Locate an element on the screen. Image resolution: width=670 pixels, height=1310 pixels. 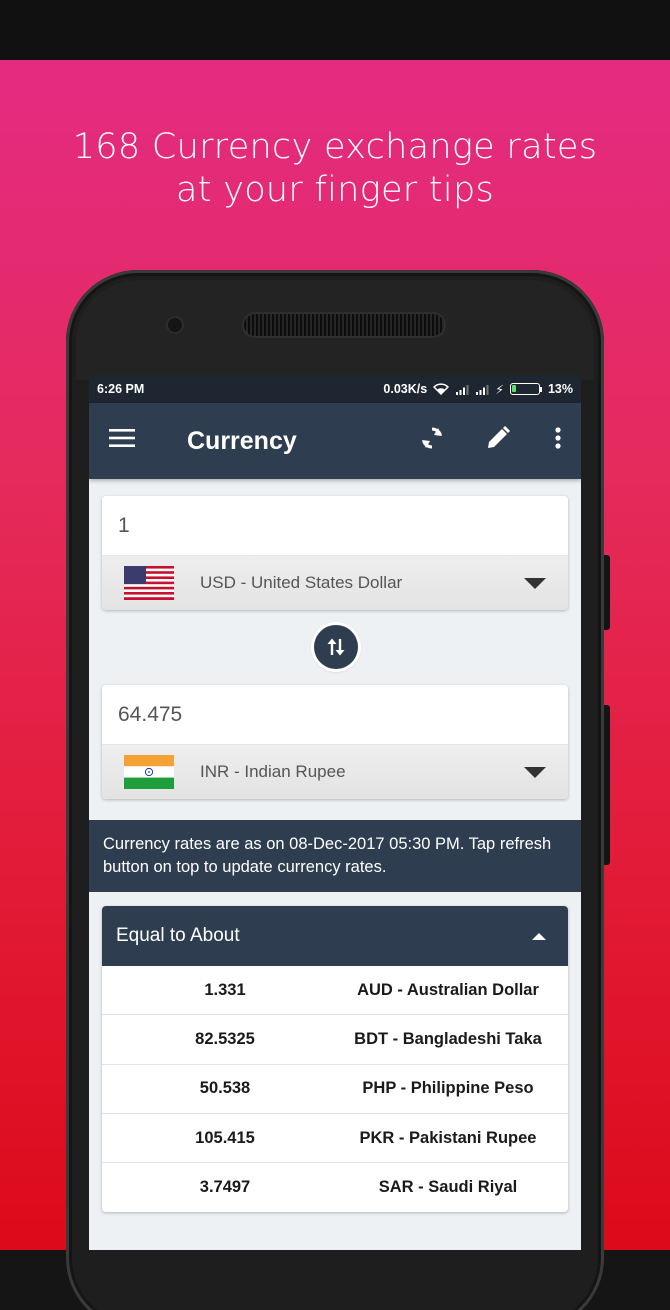
status-indicators: 0.03K/s ⚡ 13% is located at coordinates (478, 389).